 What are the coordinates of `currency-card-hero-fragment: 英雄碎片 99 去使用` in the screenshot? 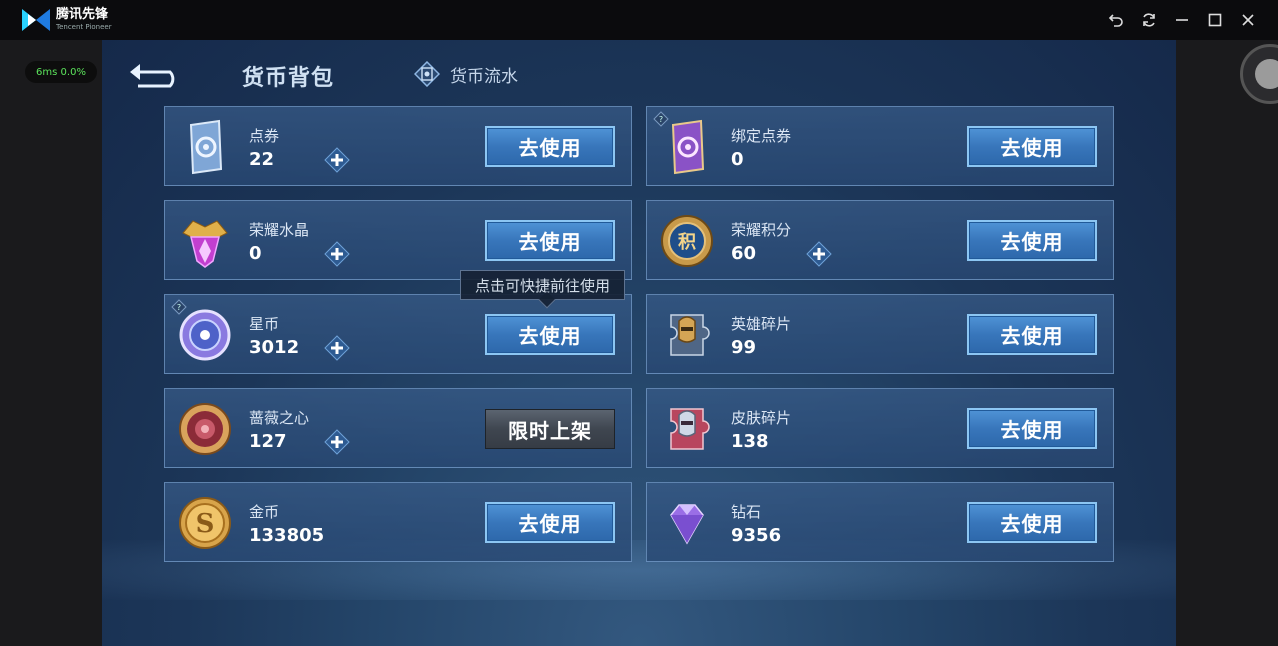 It's located at (880, 334).